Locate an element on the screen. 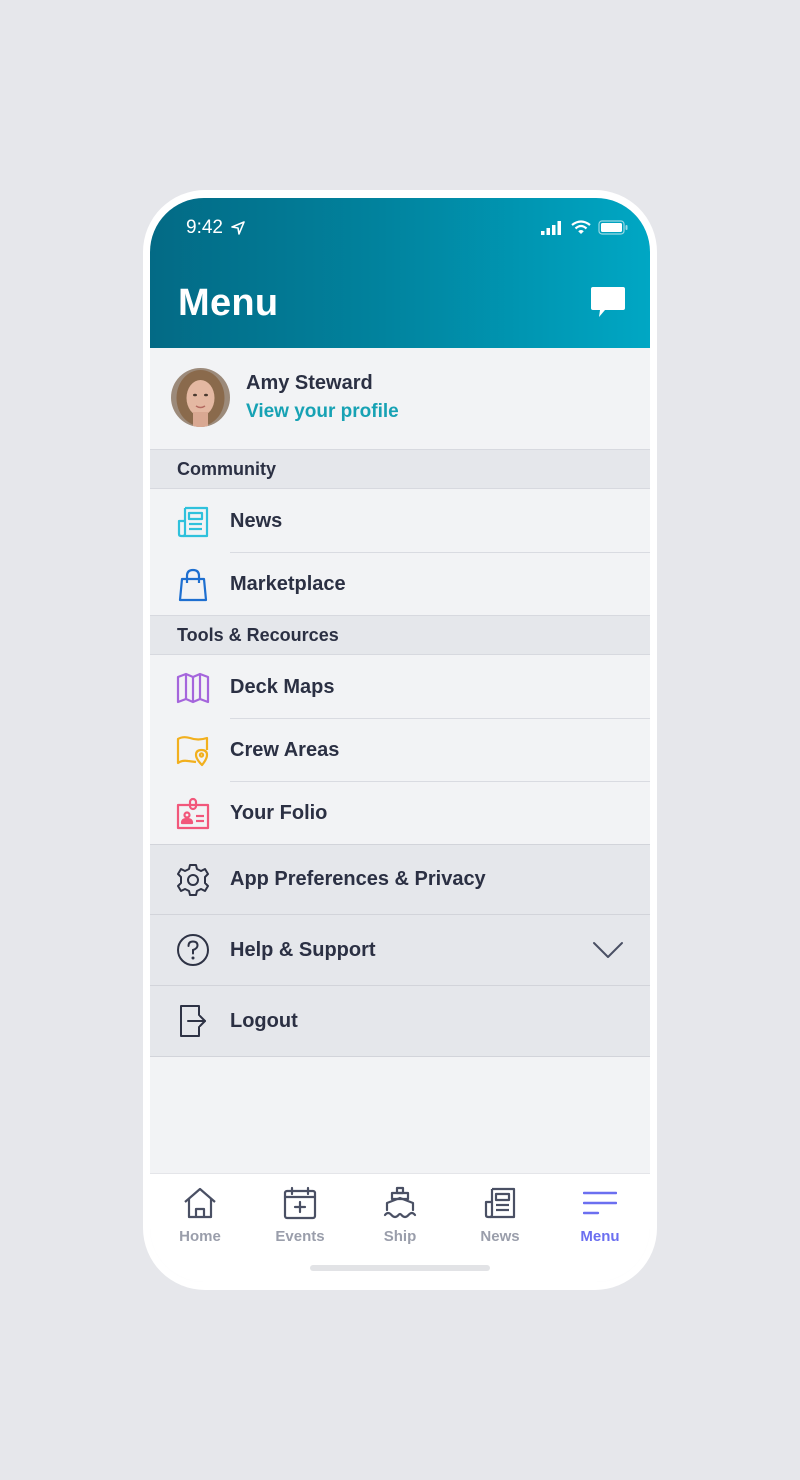  tab-bar: Home Events Ship News Menu is located at coordinates (400, 1227).